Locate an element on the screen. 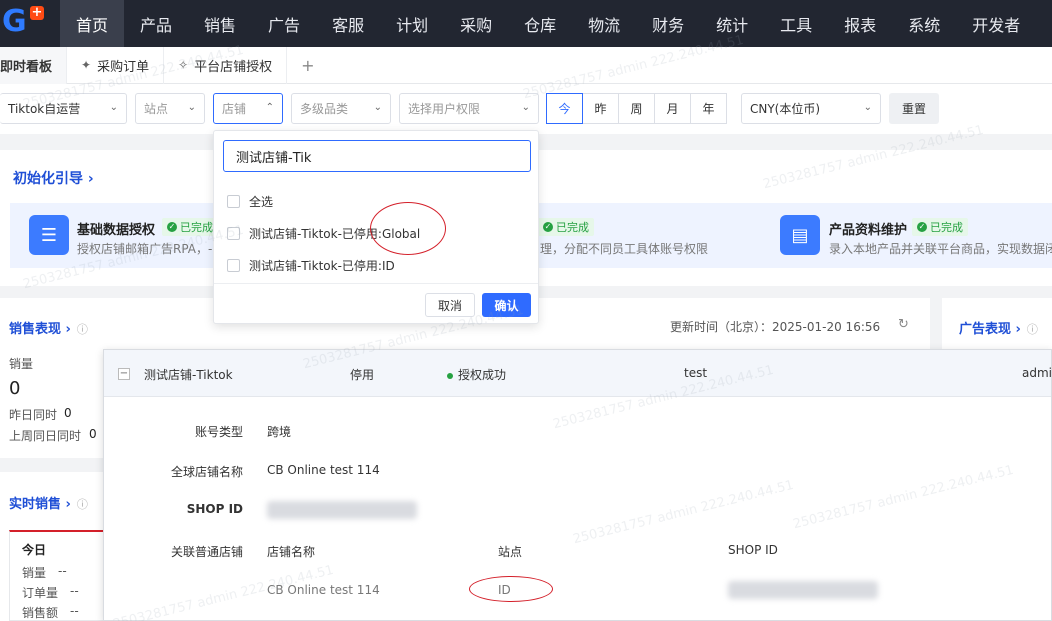 Image resolution: width=1052 pixels, height=621 pixels. currency-select: CNY(本位币) ⌄ is located at coordinates (811, 108).